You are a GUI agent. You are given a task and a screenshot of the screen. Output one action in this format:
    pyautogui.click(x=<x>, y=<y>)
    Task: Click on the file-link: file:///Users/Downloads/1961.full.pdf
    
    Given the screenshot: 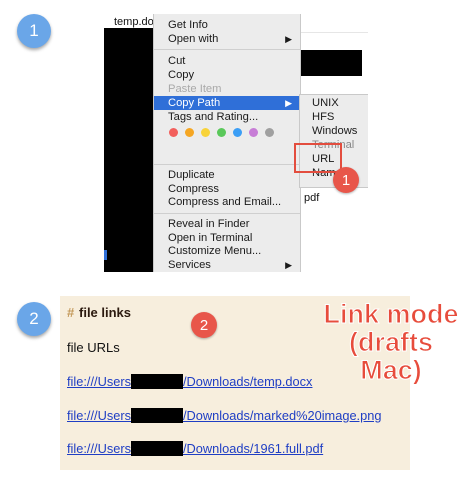 What is the action you would take?
    pyautogui.click(x=195, y=448)
    